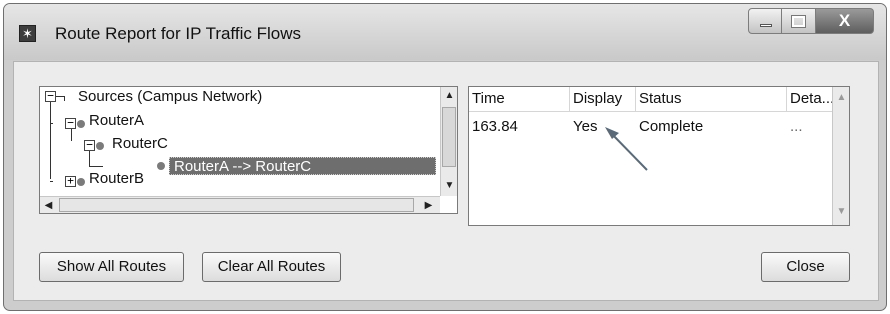 The image size is (890, 314). What do you see at coordinates (271, 267) in the screenshot?
I see `clear-all-routes-button: Clear All Routes` at bounding box center [271, 267].